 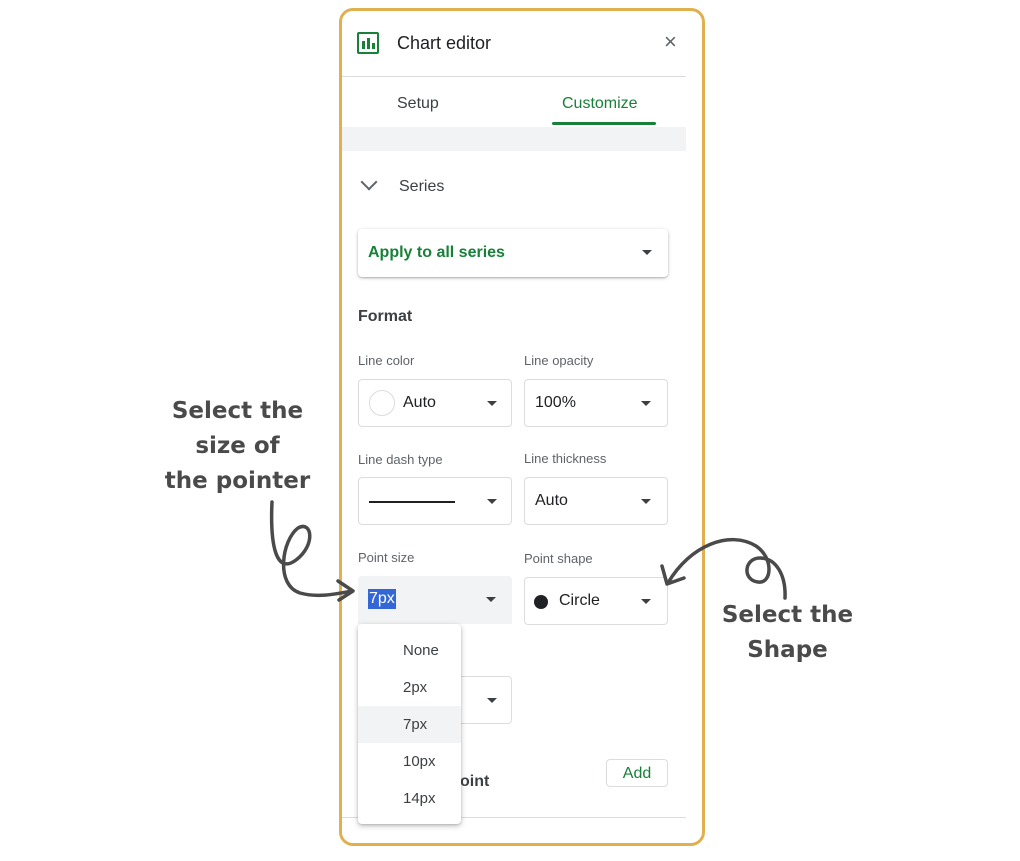 What do you see at coordinates (436, 252) in the screenshot?
I see `series-select-value: Apply to all series` at bounding box center [436, 252].